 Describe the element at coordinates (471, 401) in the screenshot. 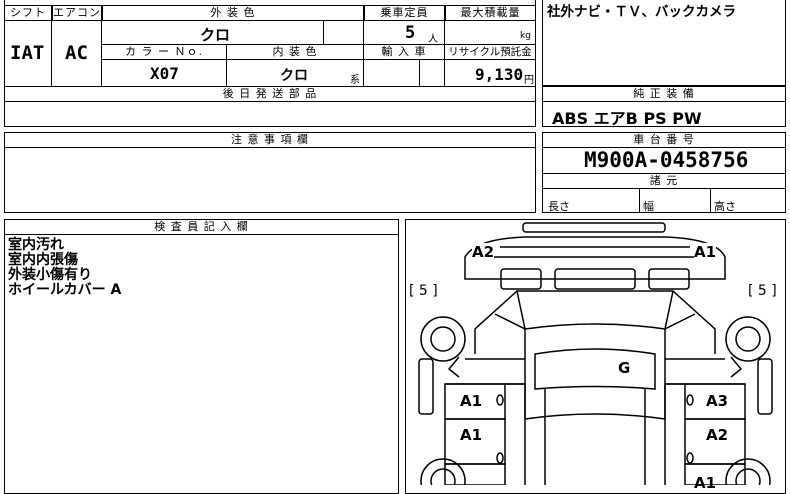

I see `left-front-door-mark: A1` at that location.